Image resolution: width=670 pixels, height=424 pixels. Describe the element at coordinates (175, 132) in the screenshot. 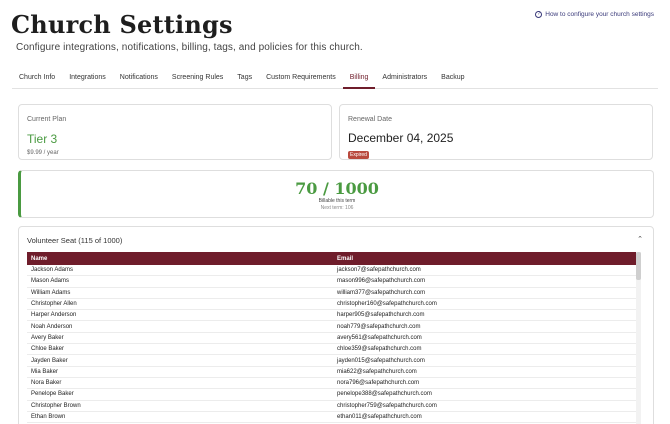

I see `current-plan-card: Current Plan Tier 3 $9.99 / year` at that location.